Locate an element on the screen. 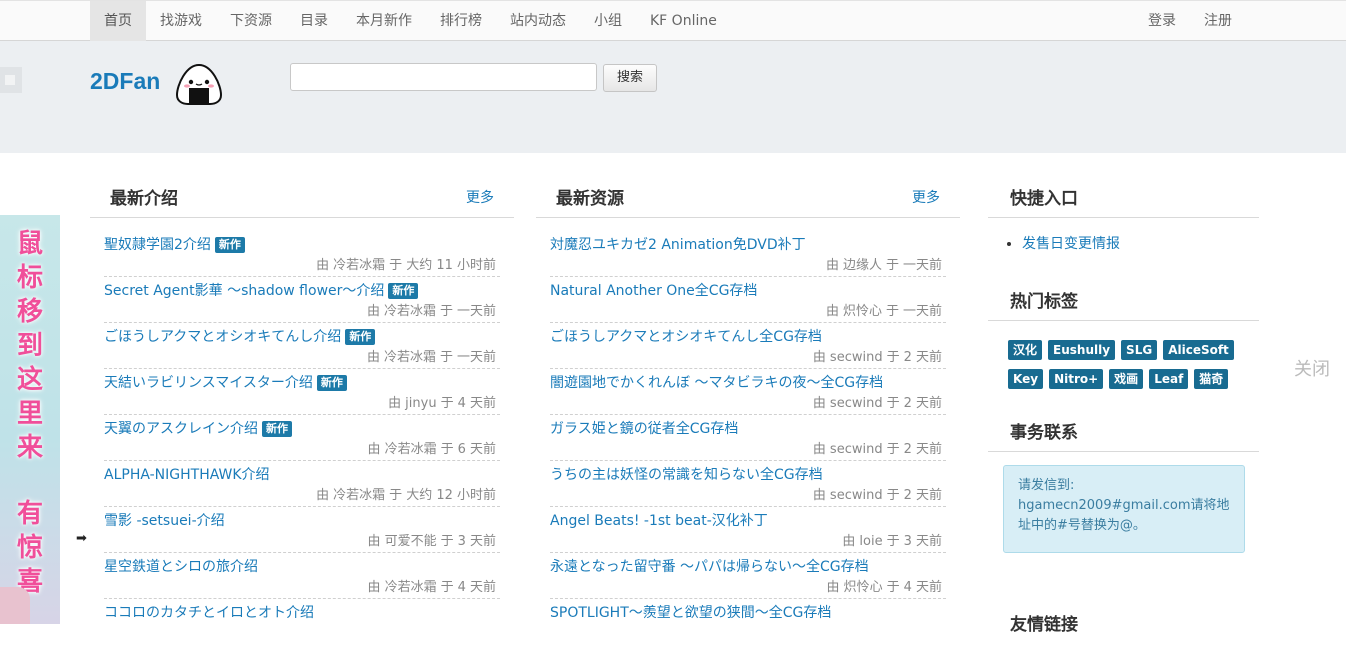 This screenshot has height=645, width=1346. entry-link: ALPHA-NIGHTHAWK介绍 is located at coordinates (187, 474).